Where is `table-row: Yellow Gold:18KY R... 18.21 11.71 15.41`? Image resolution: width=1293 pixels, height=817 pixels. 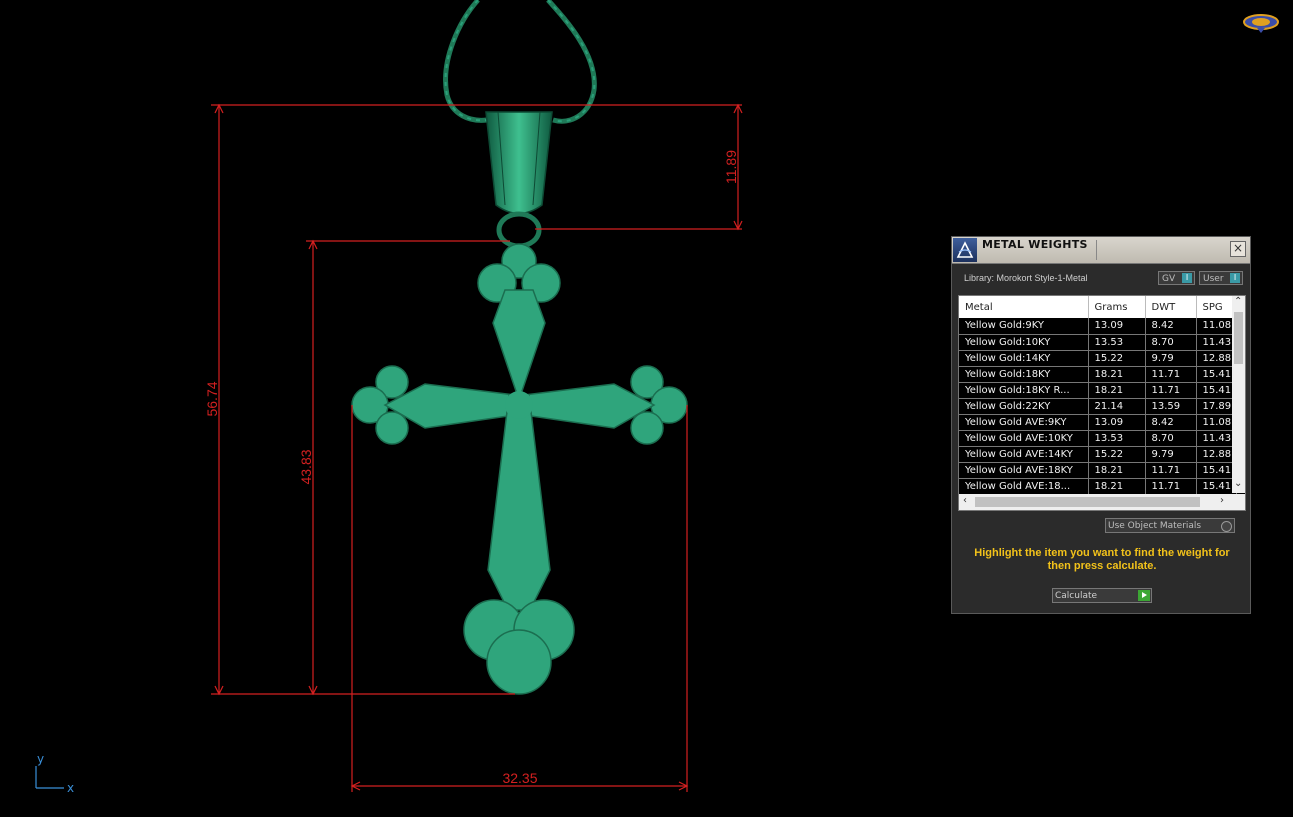 table-row: Yellow Gold:18KY R... 18.21 11.71 15.41 is located at coordinates (1098, 390).